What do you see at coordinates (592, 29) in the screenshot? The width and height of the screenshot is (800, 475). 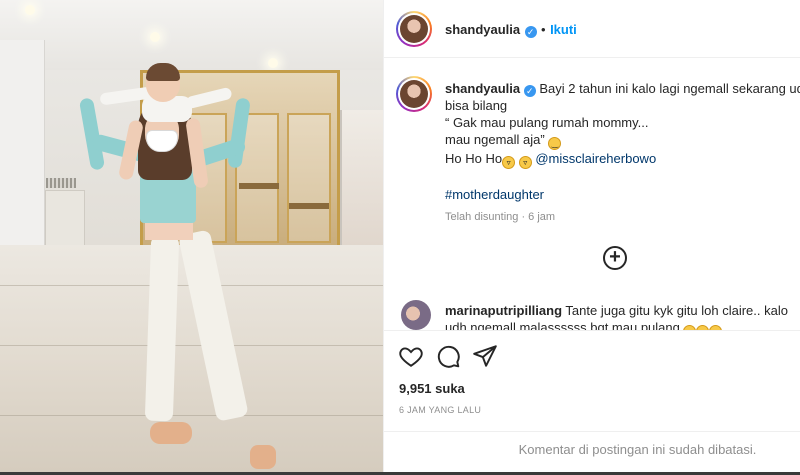 I see `post-header: shandyaulia ✓ • Ikuti` at bounding box center [592, 29].